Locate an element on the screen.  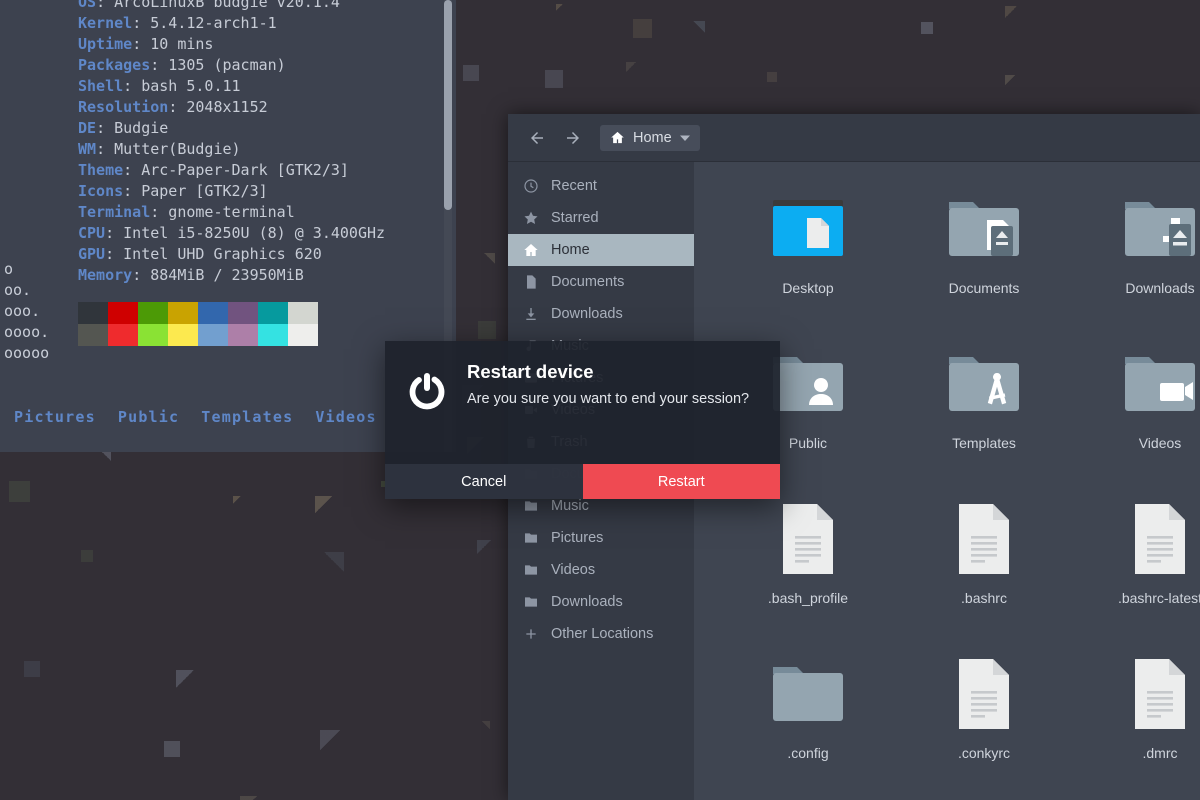
neofetch-row: Memory: 884MiB / 23950MiB is located at coordinates (267, 275).